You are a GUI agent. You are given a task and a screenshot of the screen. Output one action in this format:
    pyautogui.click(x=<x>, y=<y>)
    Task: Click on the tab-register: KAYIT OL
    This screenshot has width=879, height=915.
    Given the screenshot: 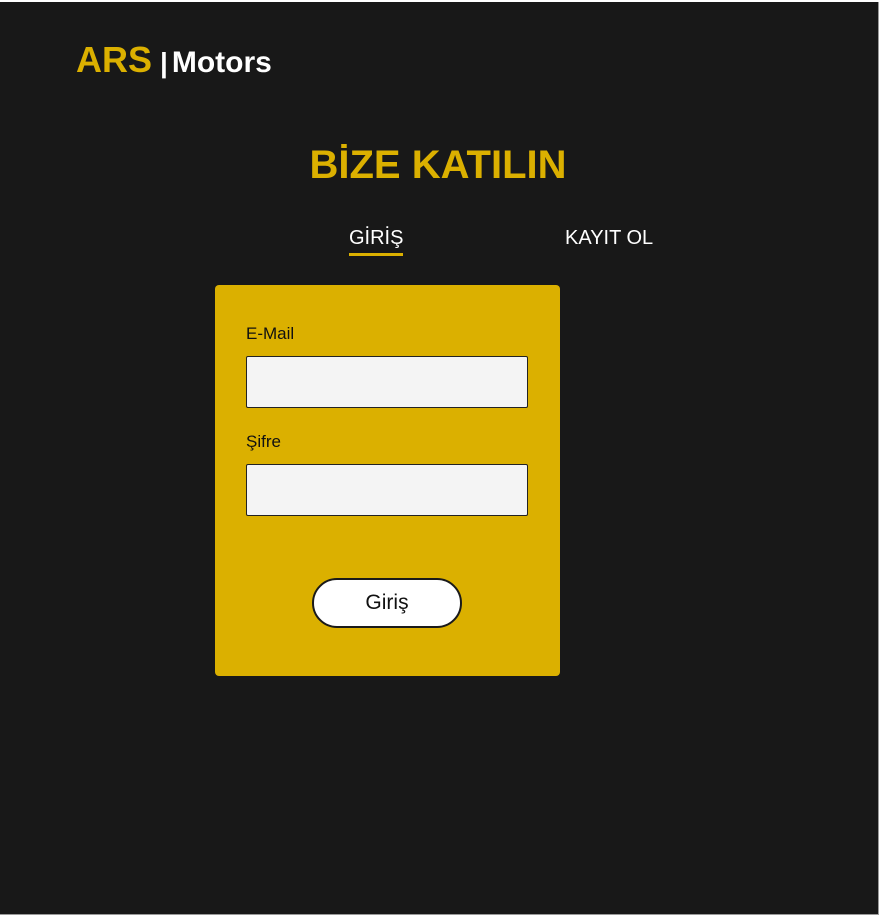 What is the action you would take?
    pyautogui.click(x=609, y=238)
    